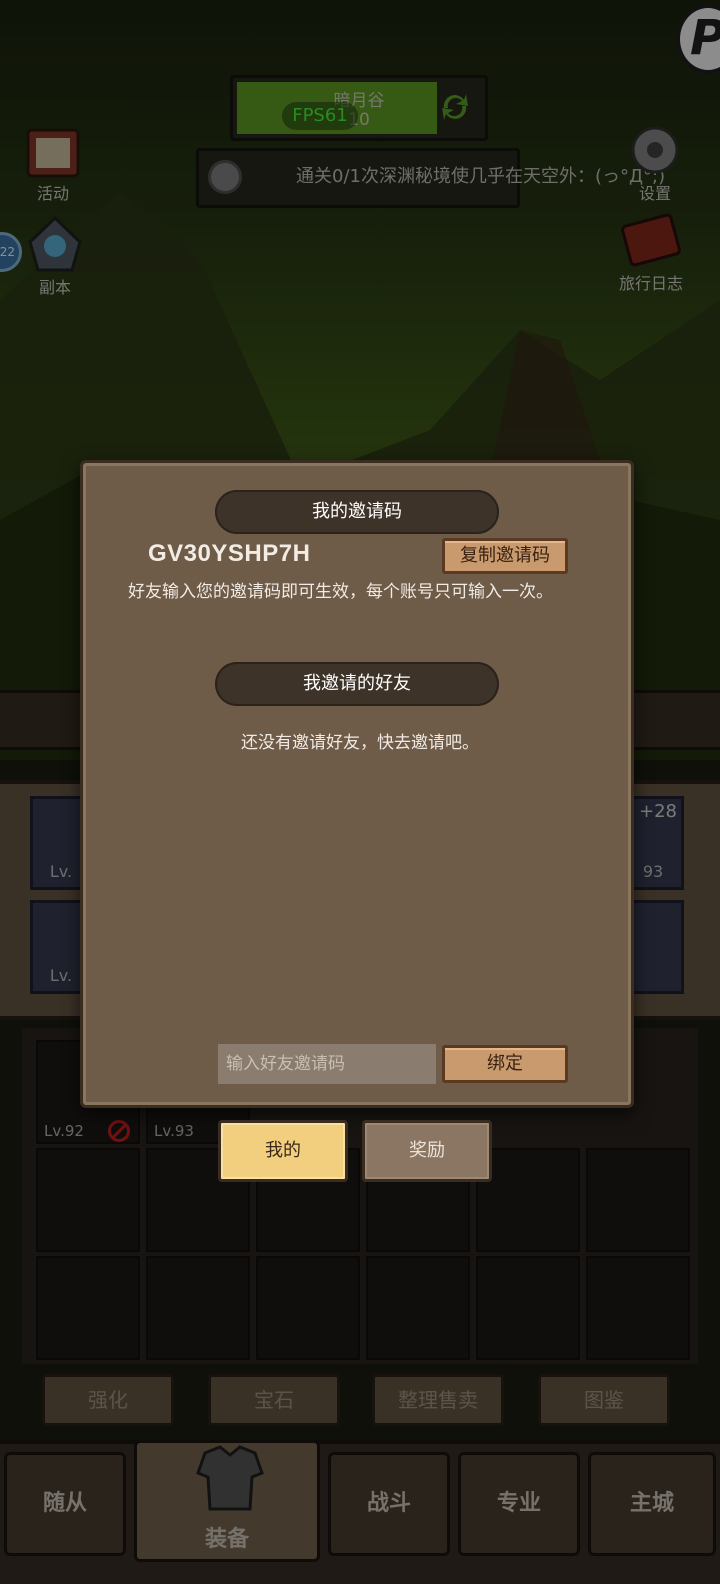  What do you see at coordinates (225, 177) in the screenshot?
I see `quest-status-icon` at bounding box center [225, 177].